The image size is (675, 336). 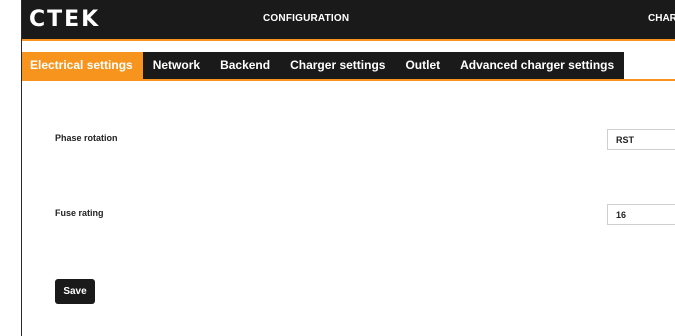 What do you see at coordinates (337, 65) in the screenshot?
I see `tab-charger-settings: Charger settings` at bounding box center [337, 65].